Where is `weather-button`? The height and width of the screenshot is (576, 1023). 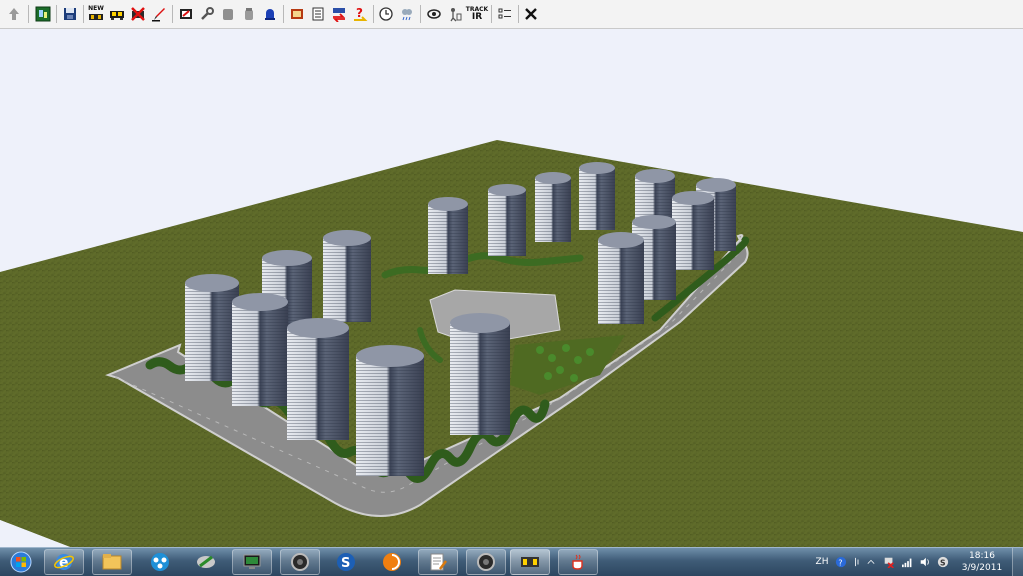
weather-button is located at coordinates (407, 14).